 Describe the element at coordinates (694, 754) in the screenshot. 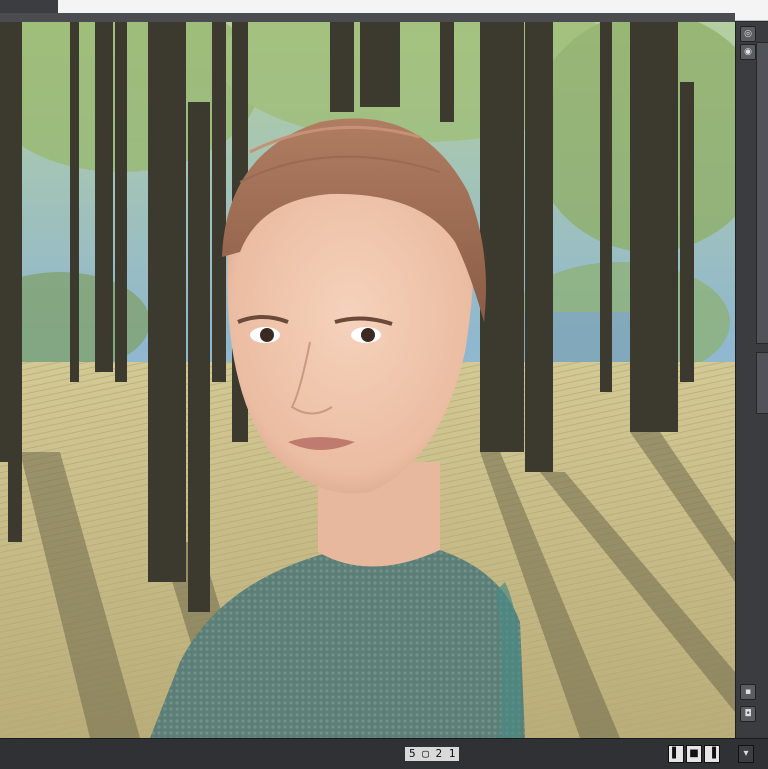

I see `stop-button: ■` at that location.